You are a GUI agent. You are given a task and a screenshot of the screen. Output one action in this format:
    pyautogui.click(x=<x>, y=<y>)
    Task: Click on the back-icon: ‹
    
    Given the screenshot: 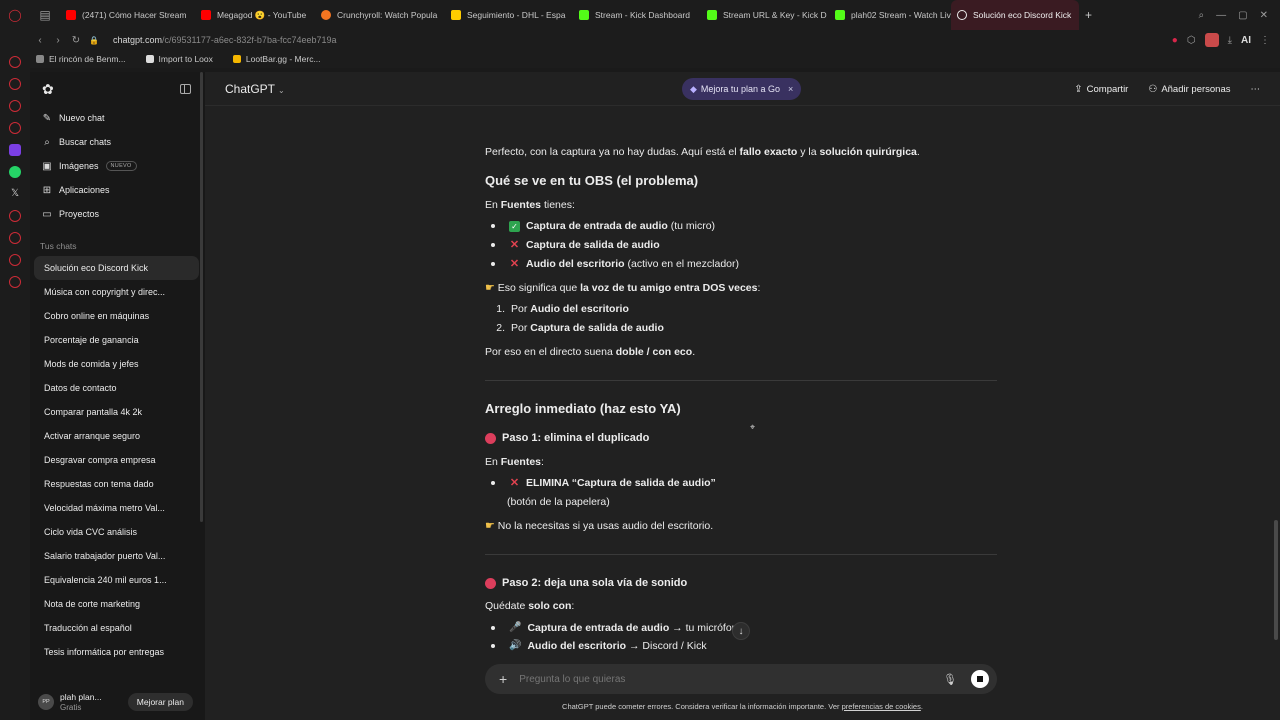 What is the action you would take?
    pyautogui.click(x=40, y=40)
    